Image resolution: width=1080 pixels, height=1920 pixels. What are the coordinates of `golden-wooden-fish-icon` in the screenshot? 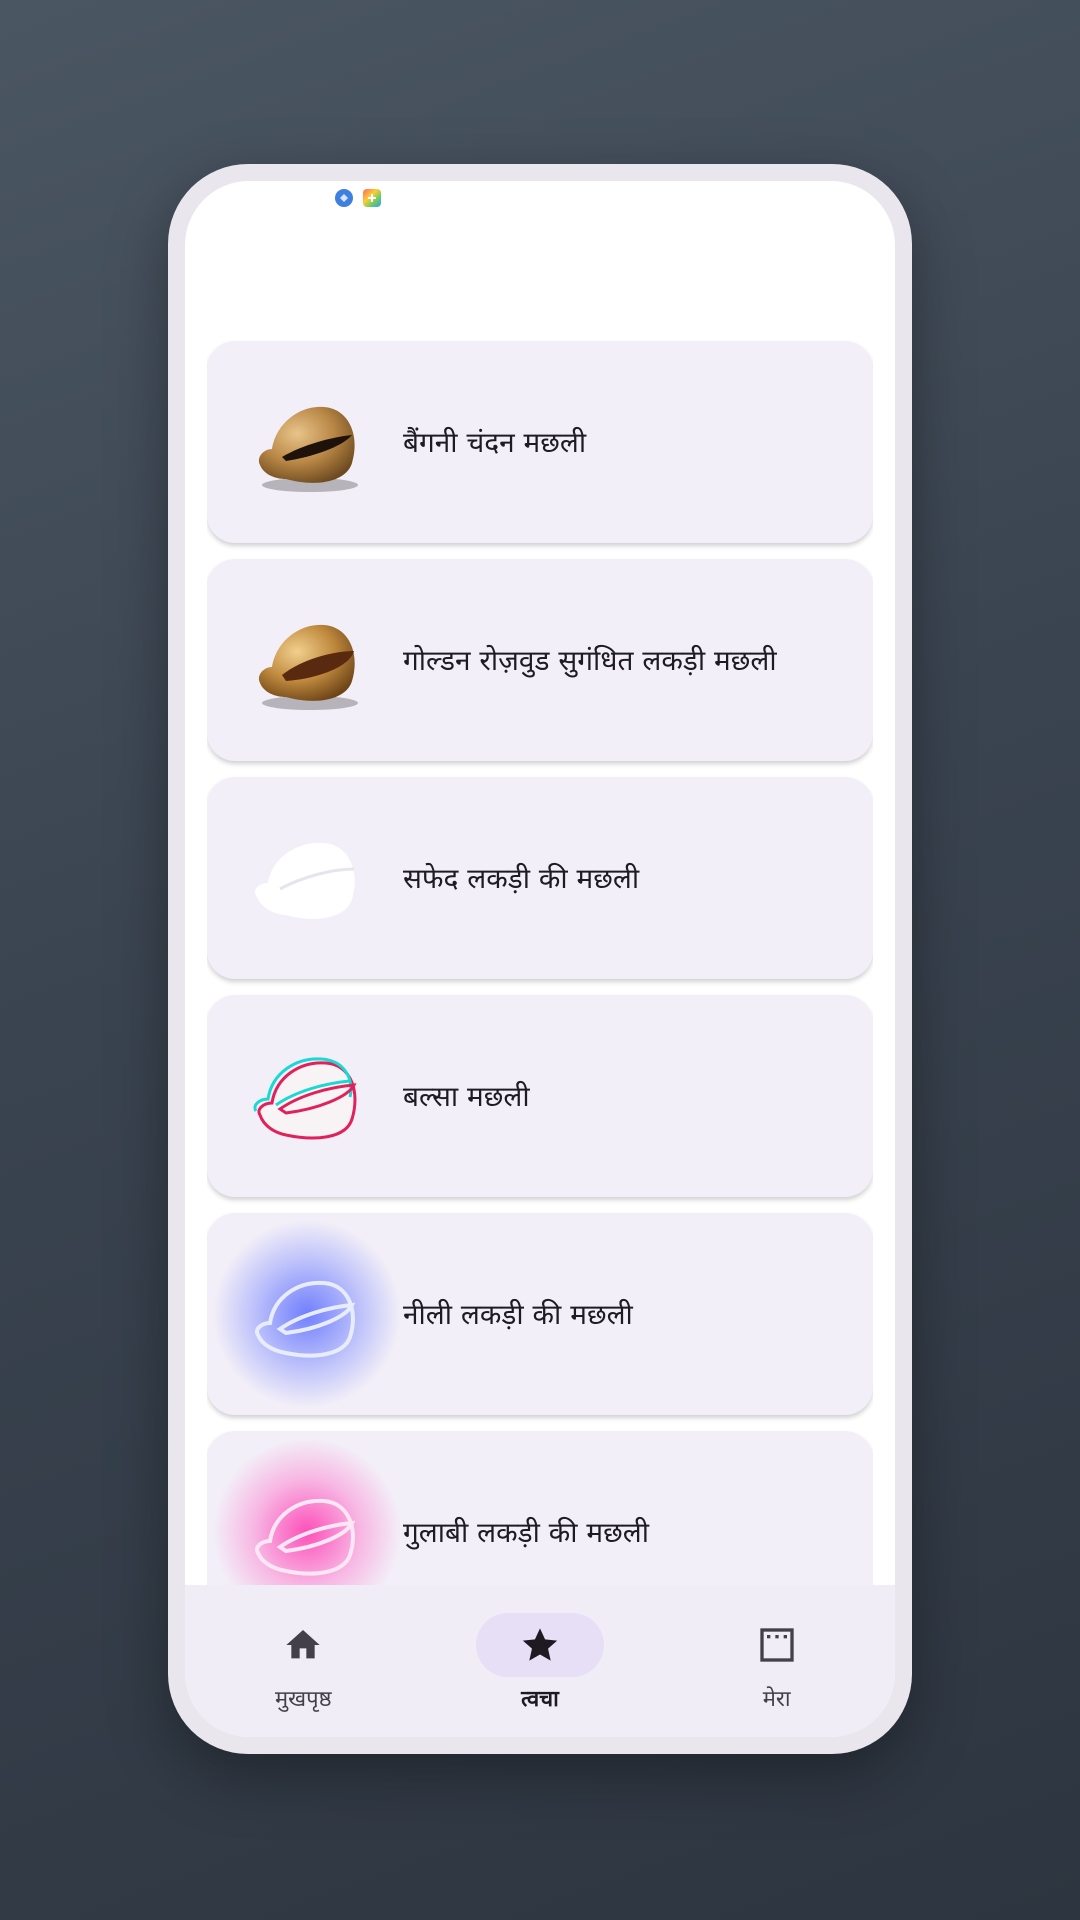 It's located at (307, 660).